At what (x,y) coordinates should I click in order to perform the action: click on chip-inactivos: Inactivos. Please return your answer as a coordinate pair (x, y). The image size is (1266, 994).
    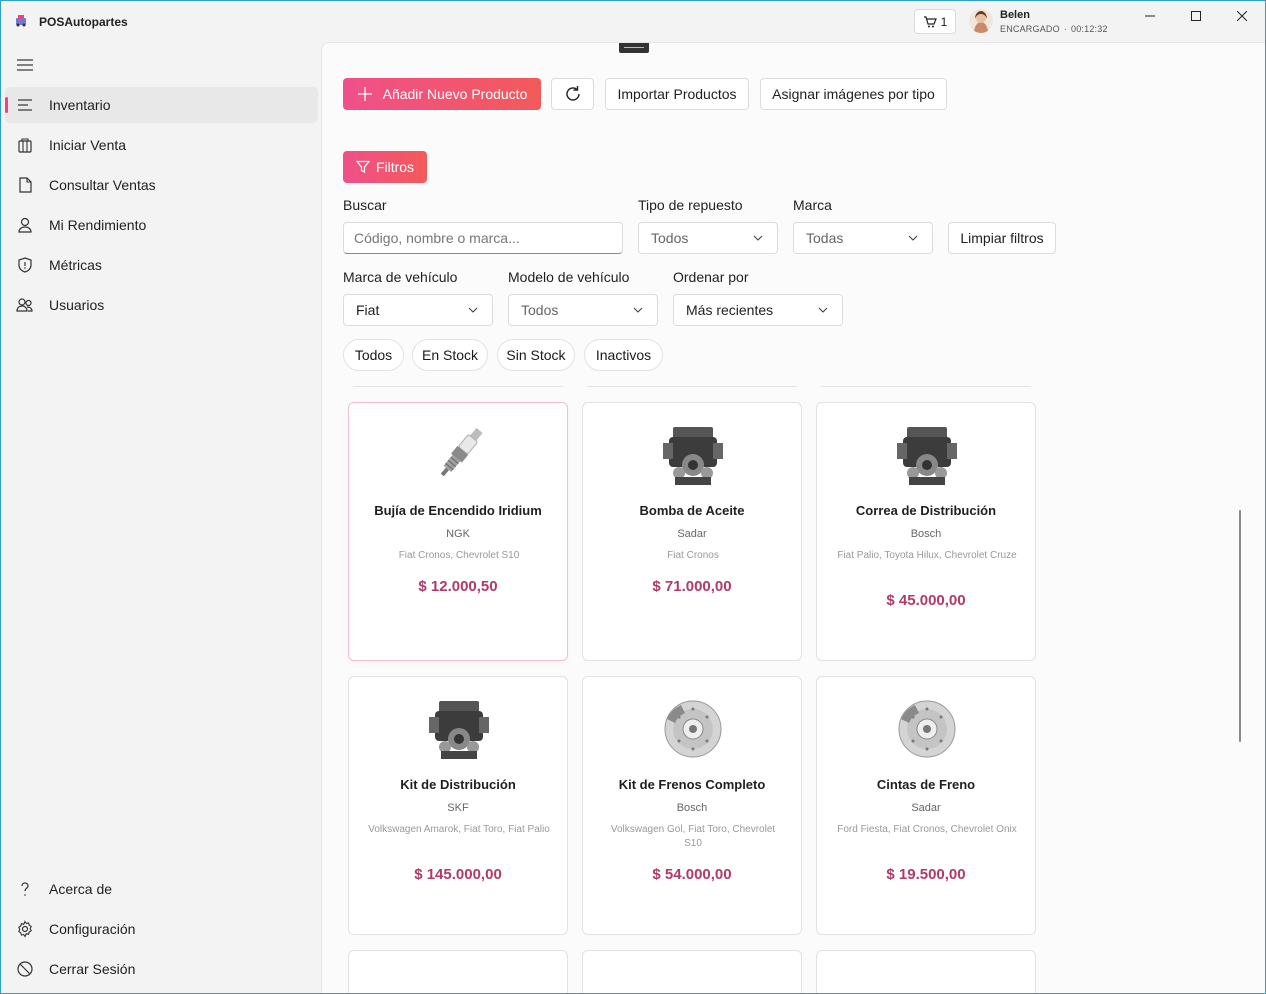
    Looking at the image, I should click on (623, 355).